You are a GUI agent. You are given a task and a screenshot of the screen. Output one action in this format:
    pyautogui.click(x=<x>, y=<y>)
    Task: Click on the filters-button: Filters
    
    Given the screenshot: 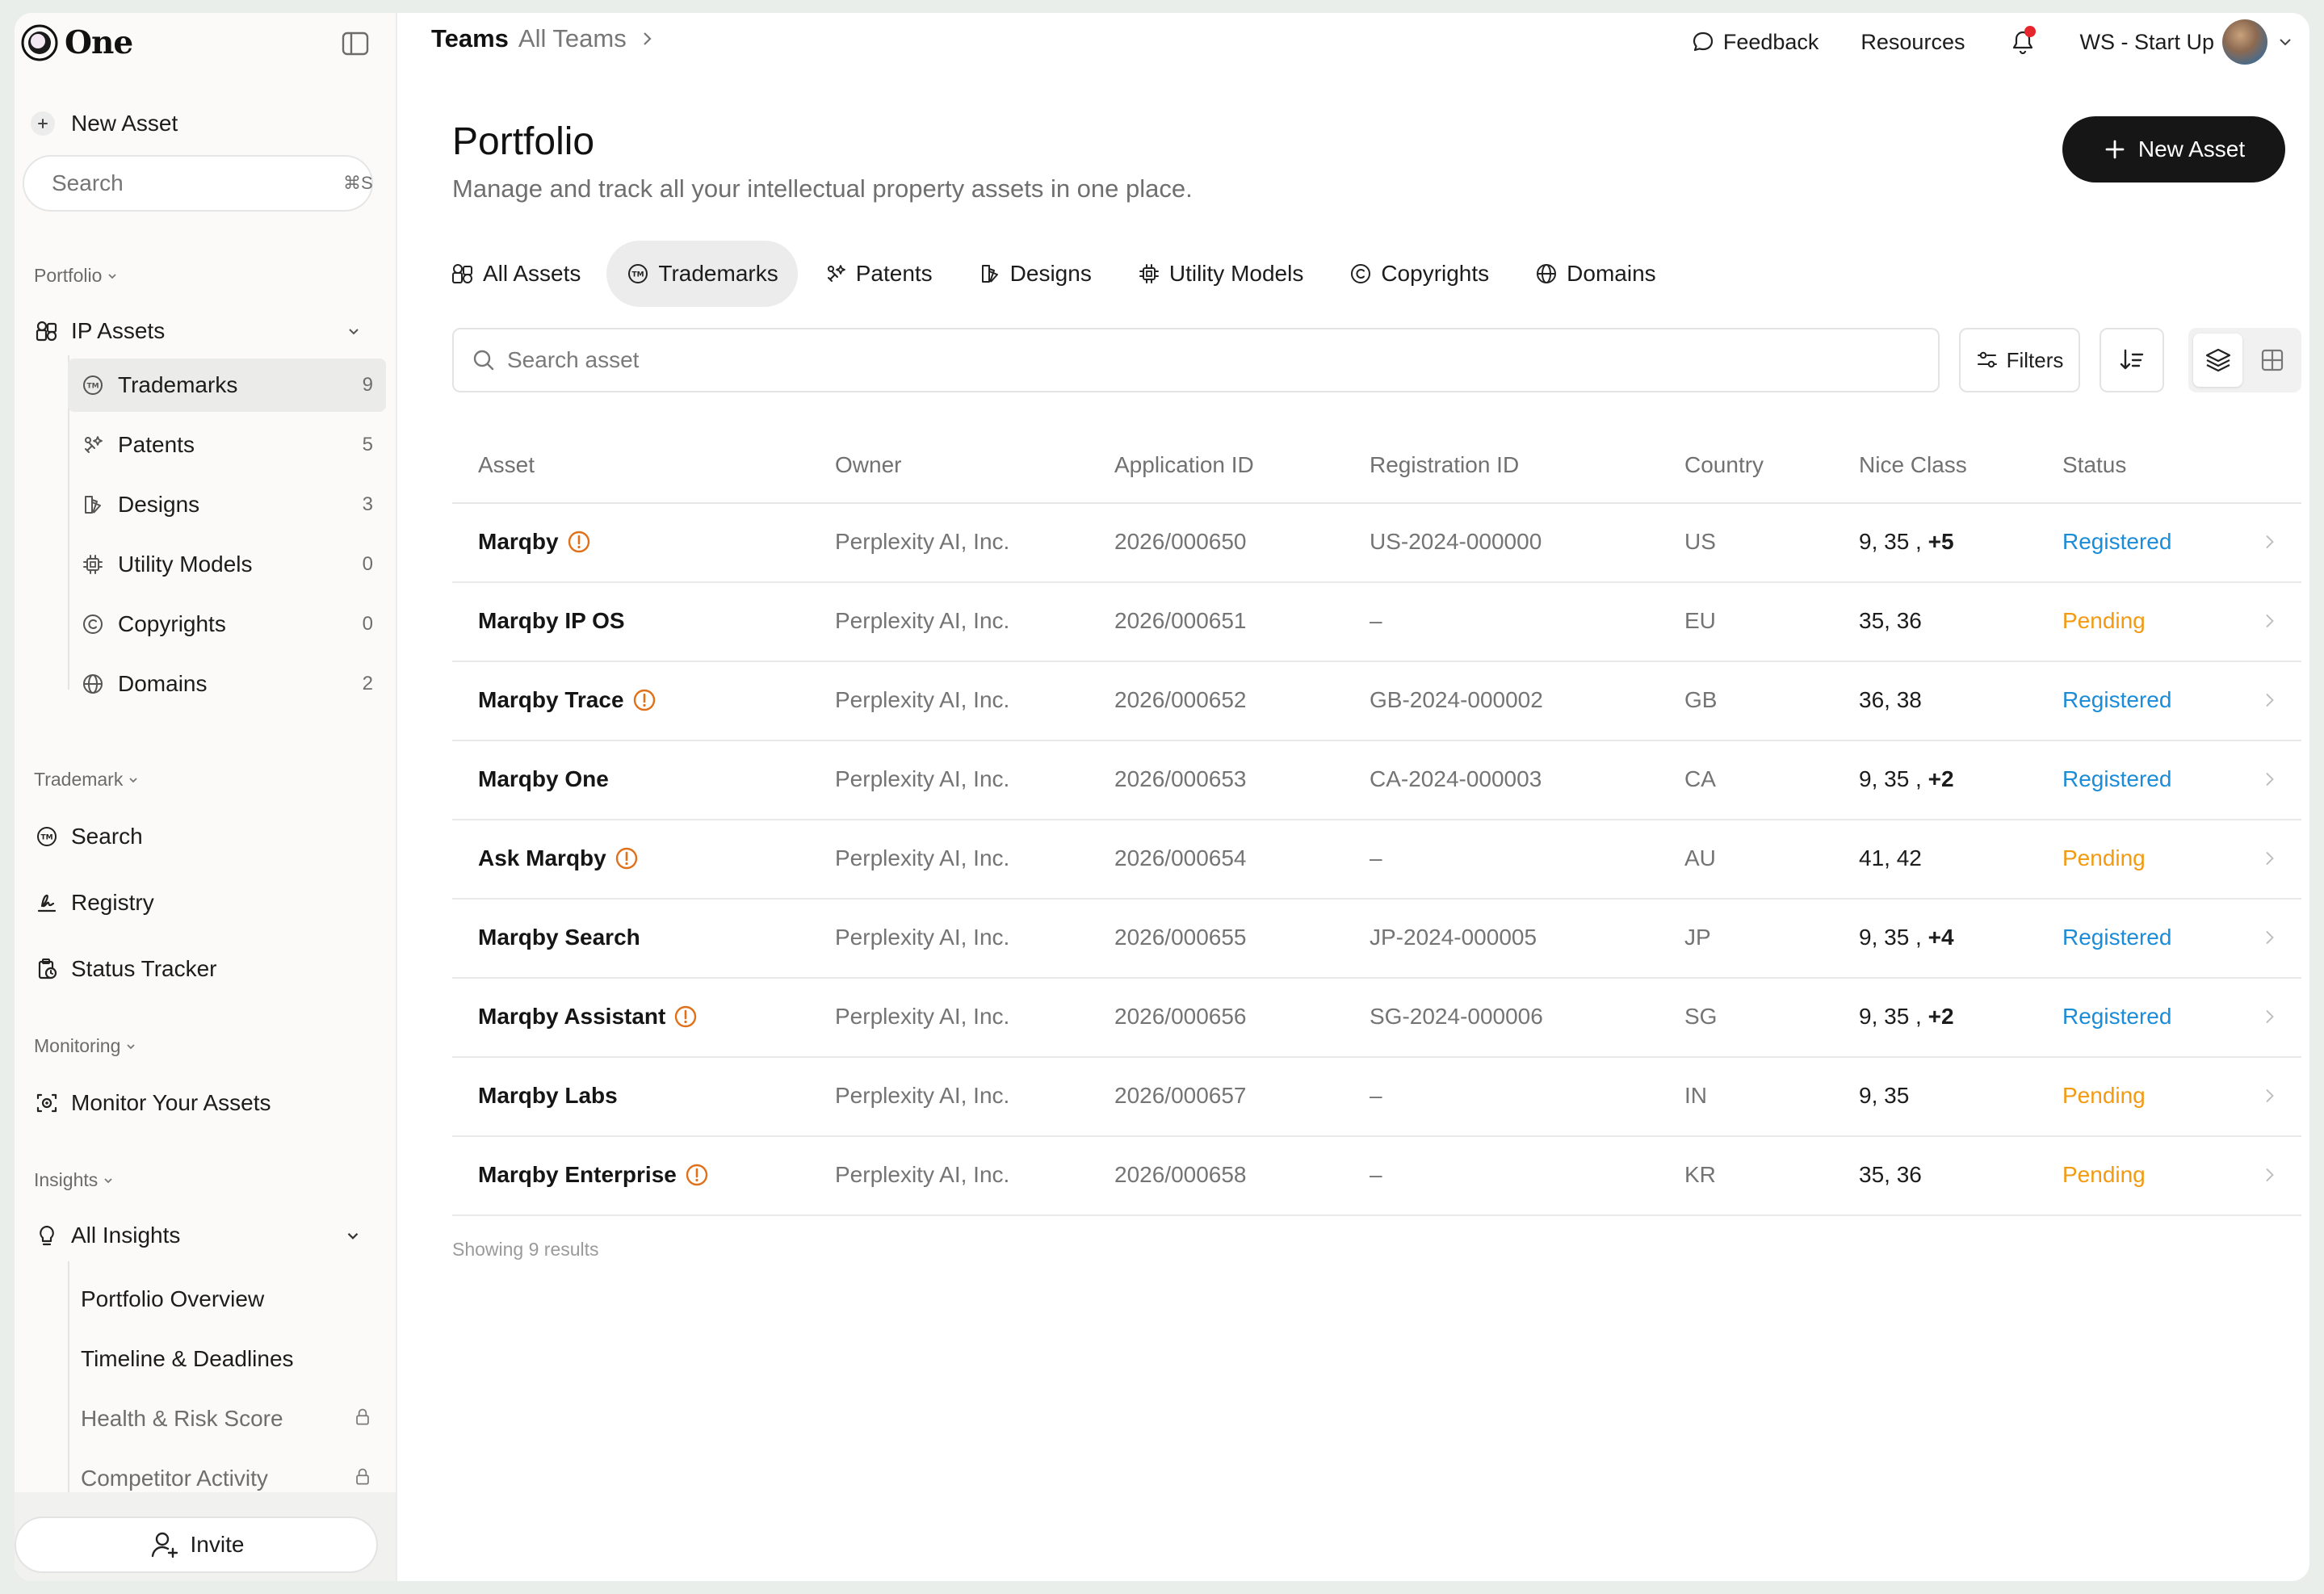 What is the action you would take?
    pyautogui.click(x=2019, y=360)
    